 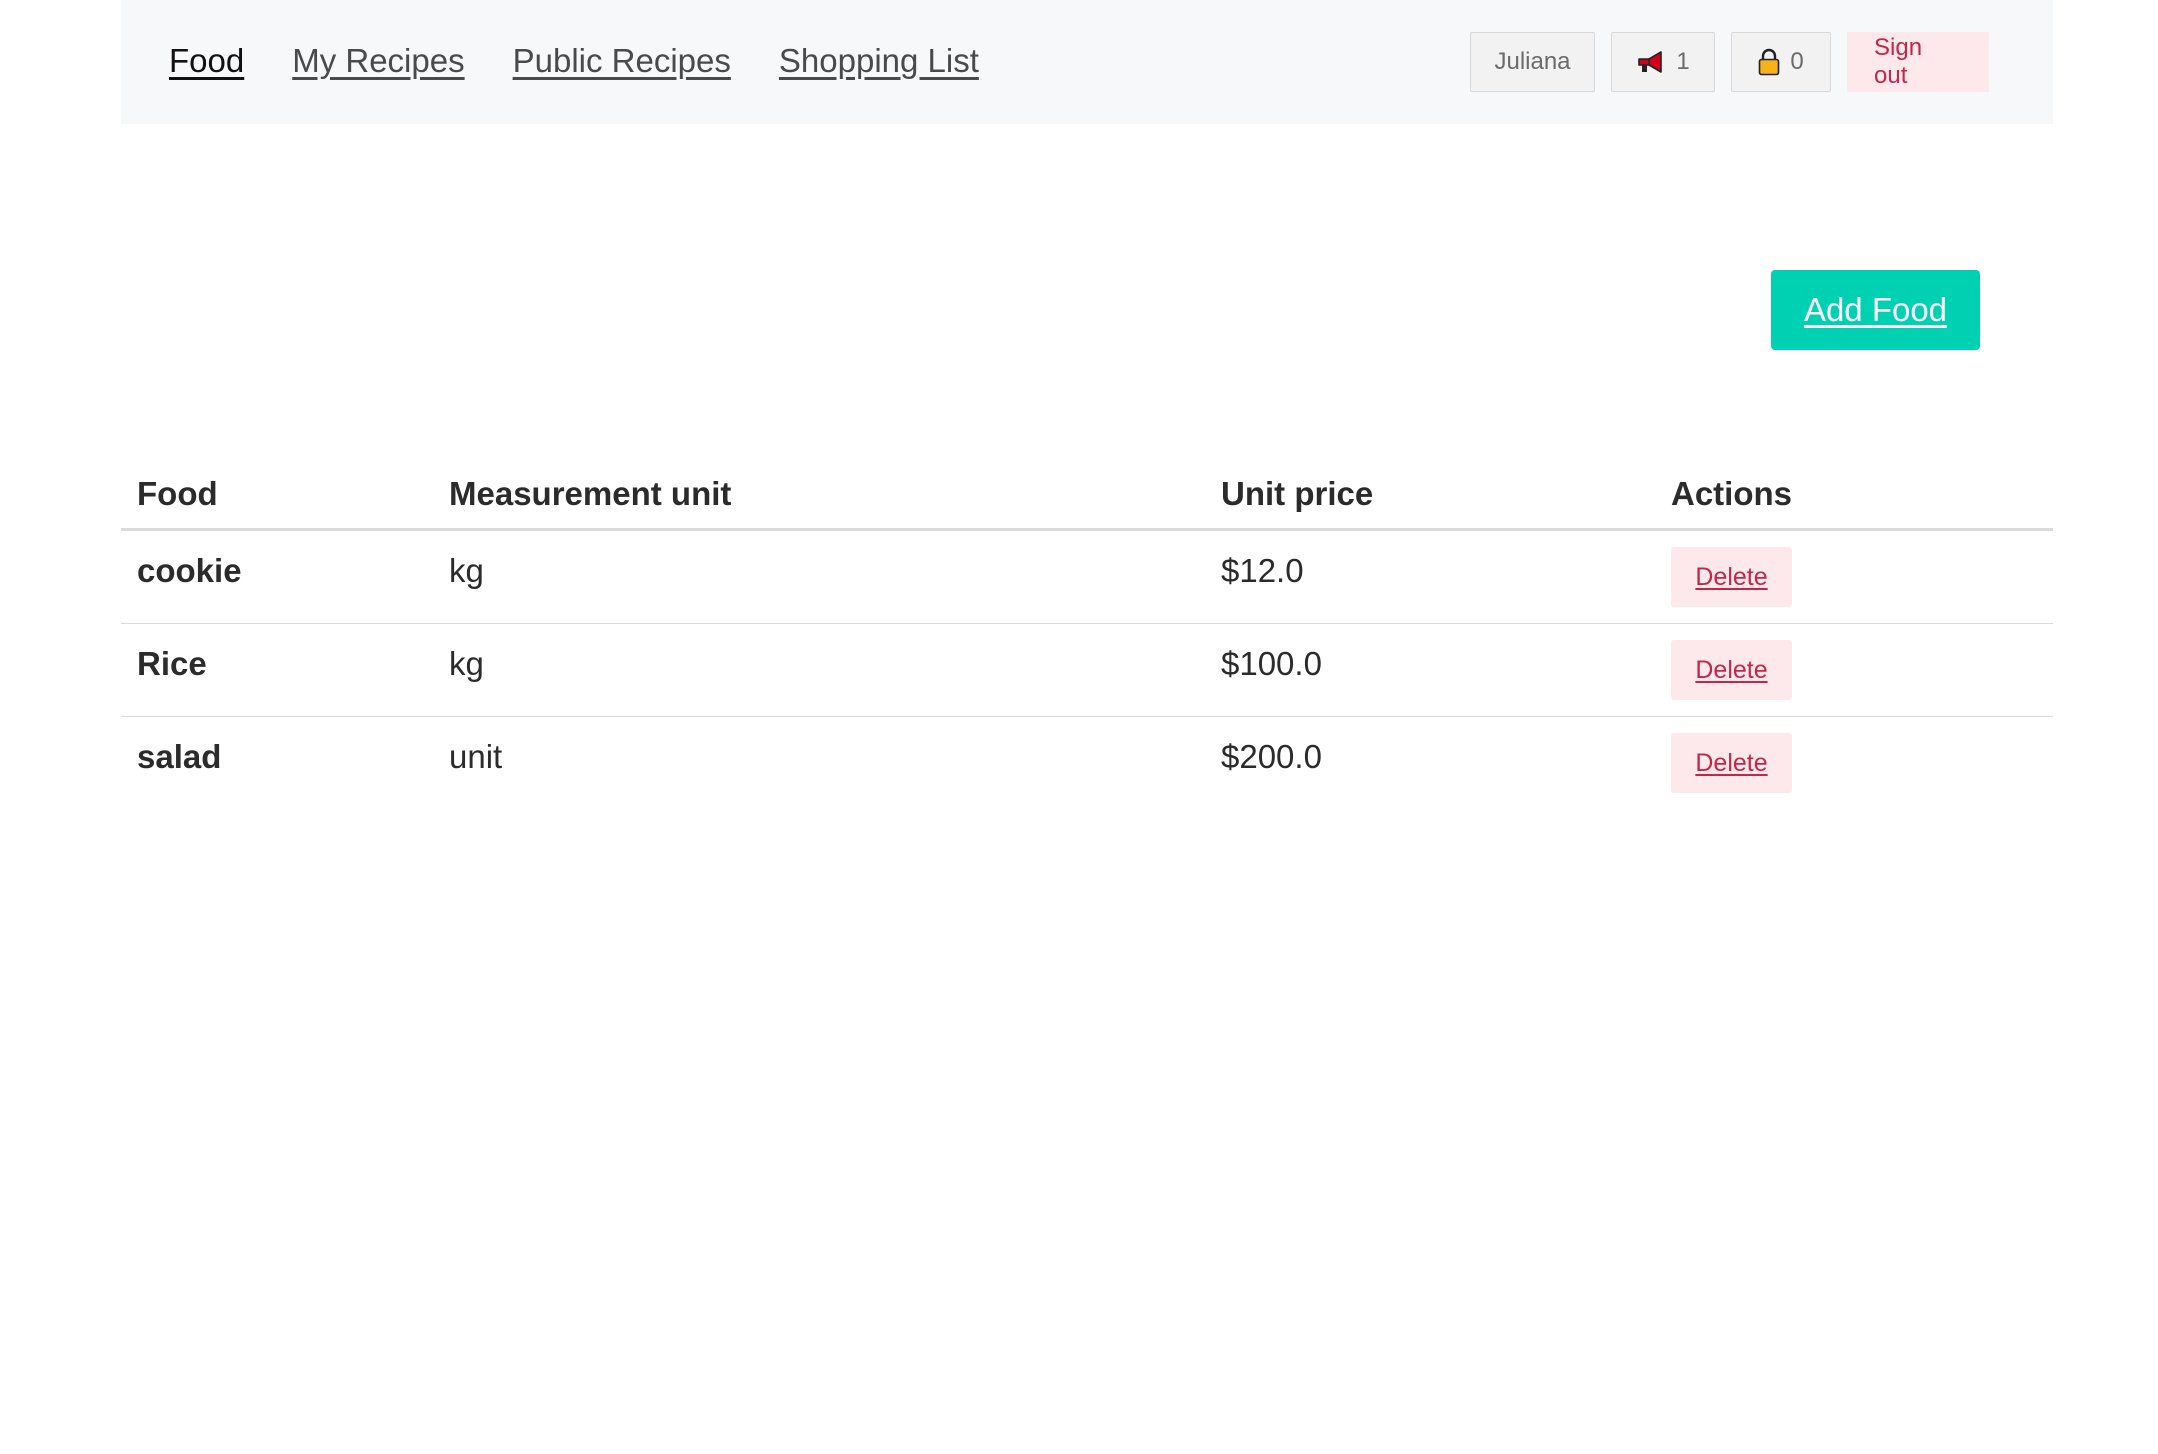 What do you see at coordinates (622, 61) in the screenshot?
I see `nav-link-public-recipes: Public Recipes` at bounding box center [622, 61].